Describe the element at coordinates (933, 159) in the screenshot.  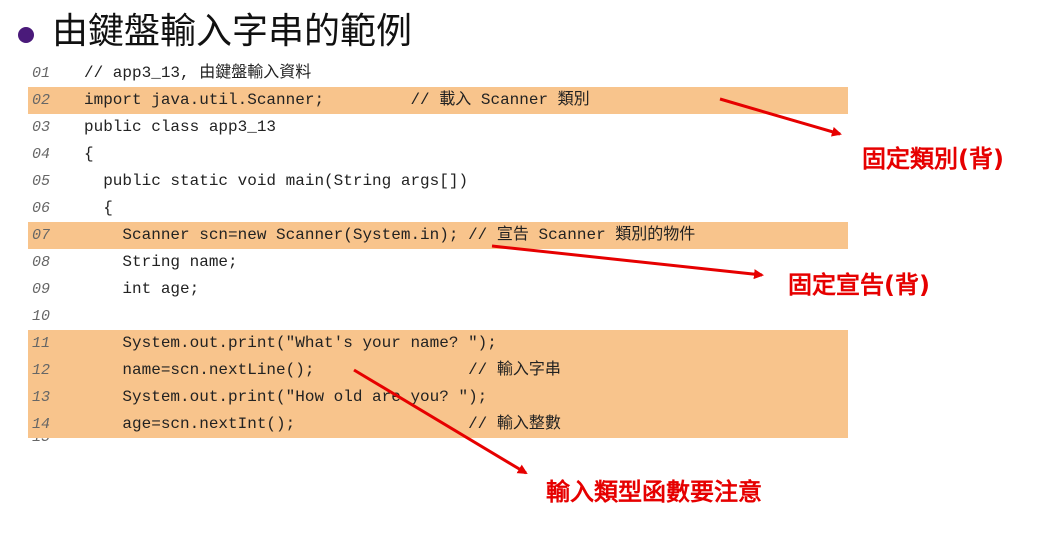
I see `annotation-fixed-class: 固定類別(背)` at that location.